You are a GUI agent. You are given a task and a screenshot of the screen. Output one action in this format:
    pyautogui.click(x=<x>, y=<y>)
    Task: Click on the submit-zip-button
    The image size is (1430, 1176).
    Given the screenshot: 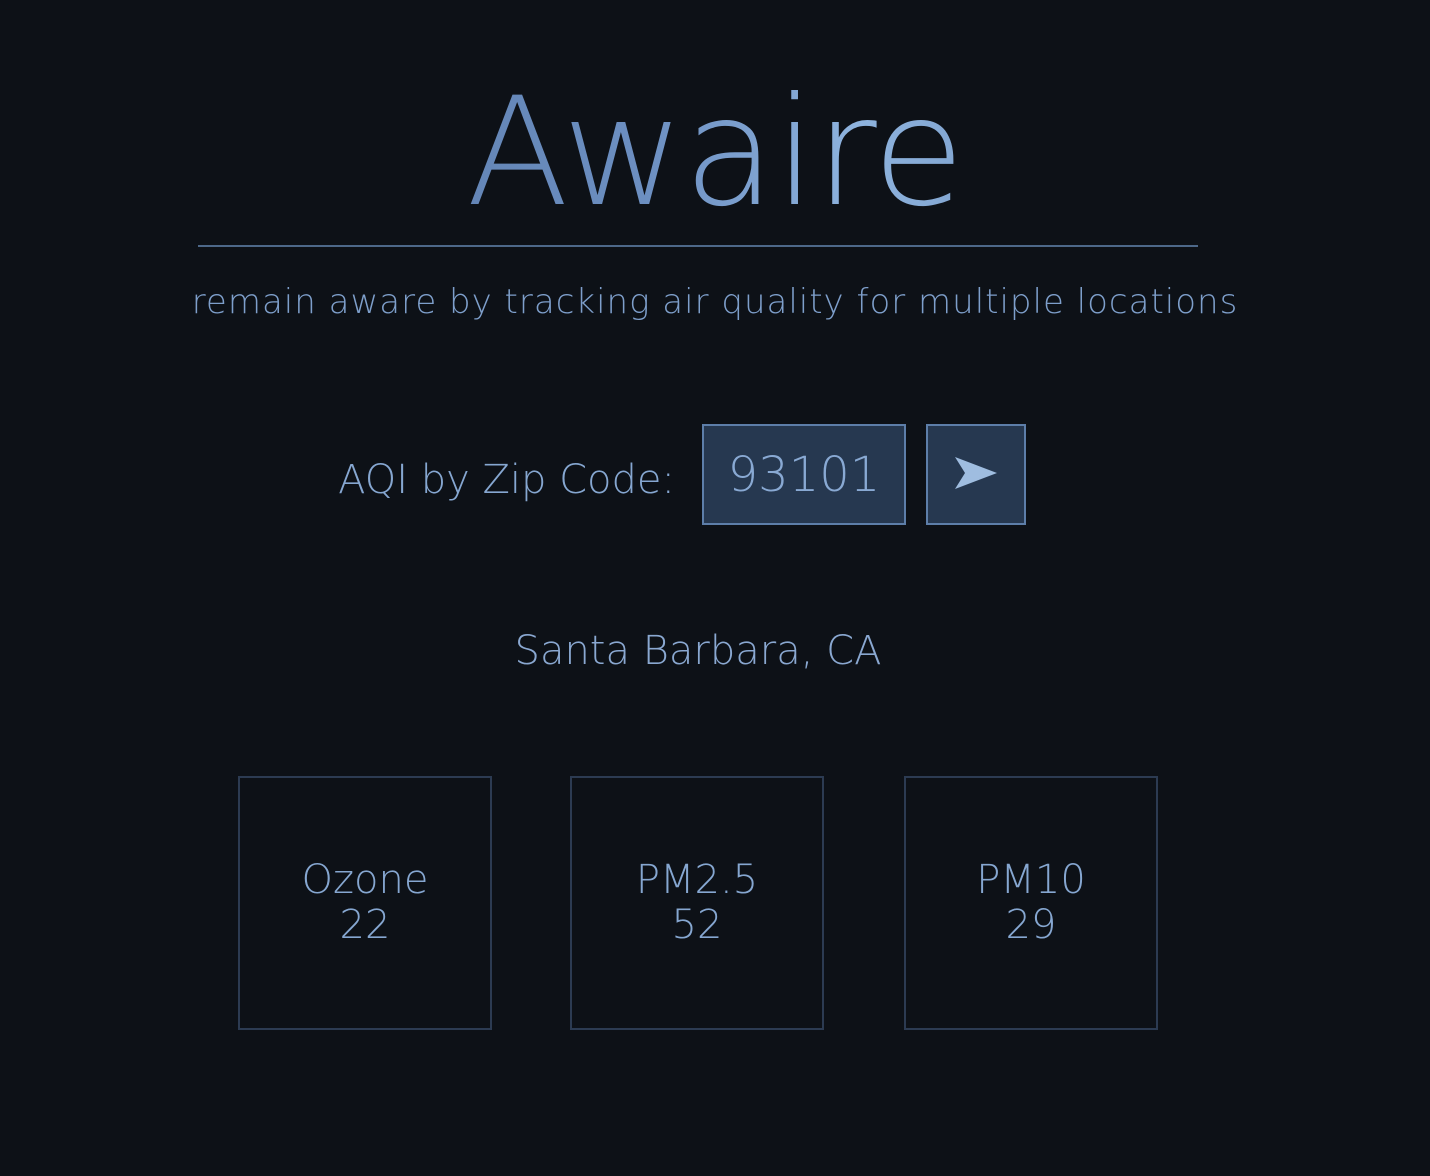 What is the action you would take?
    pyautogui.click(x=976, y=474)
    